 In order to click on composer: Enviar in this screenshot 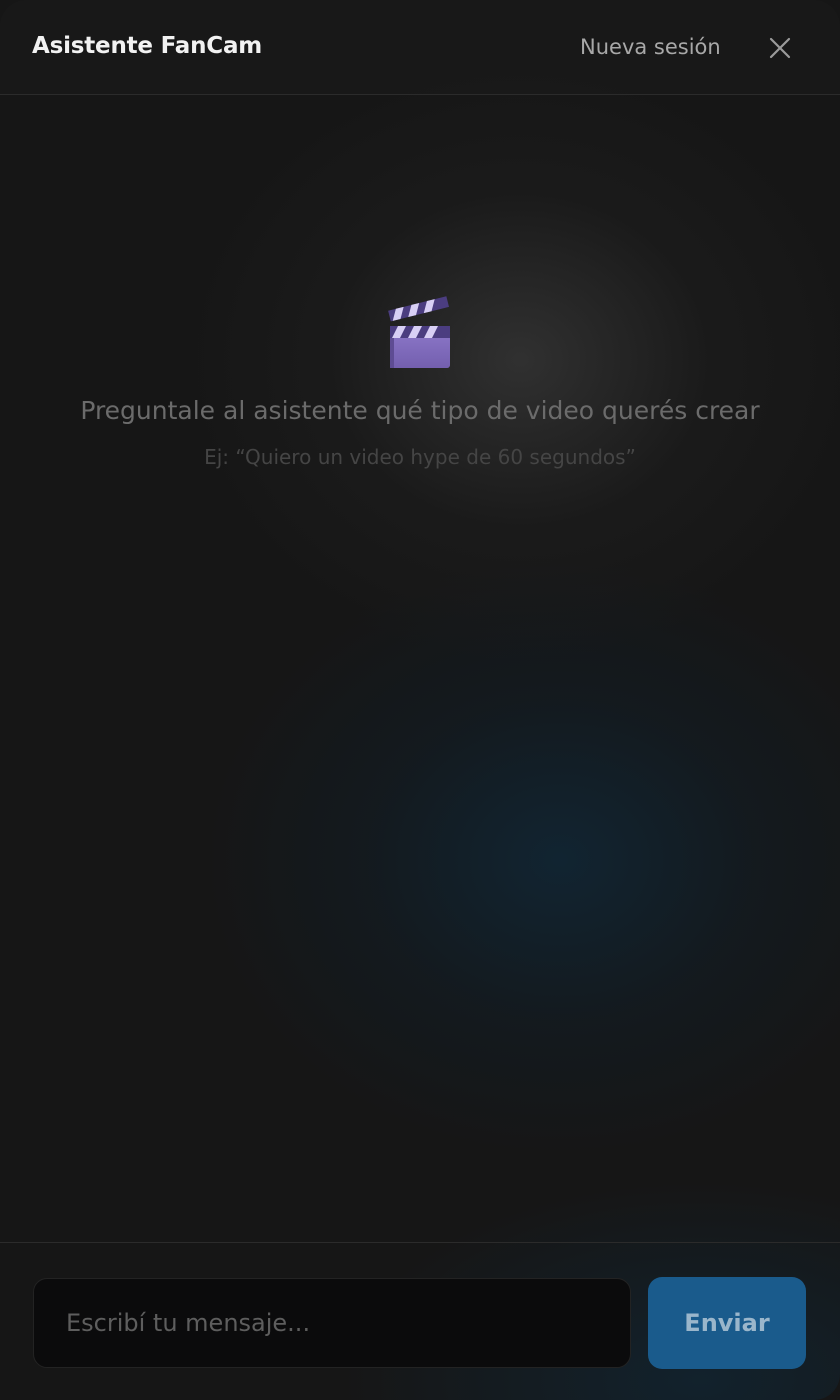, I will do `click(420, 1321)`.